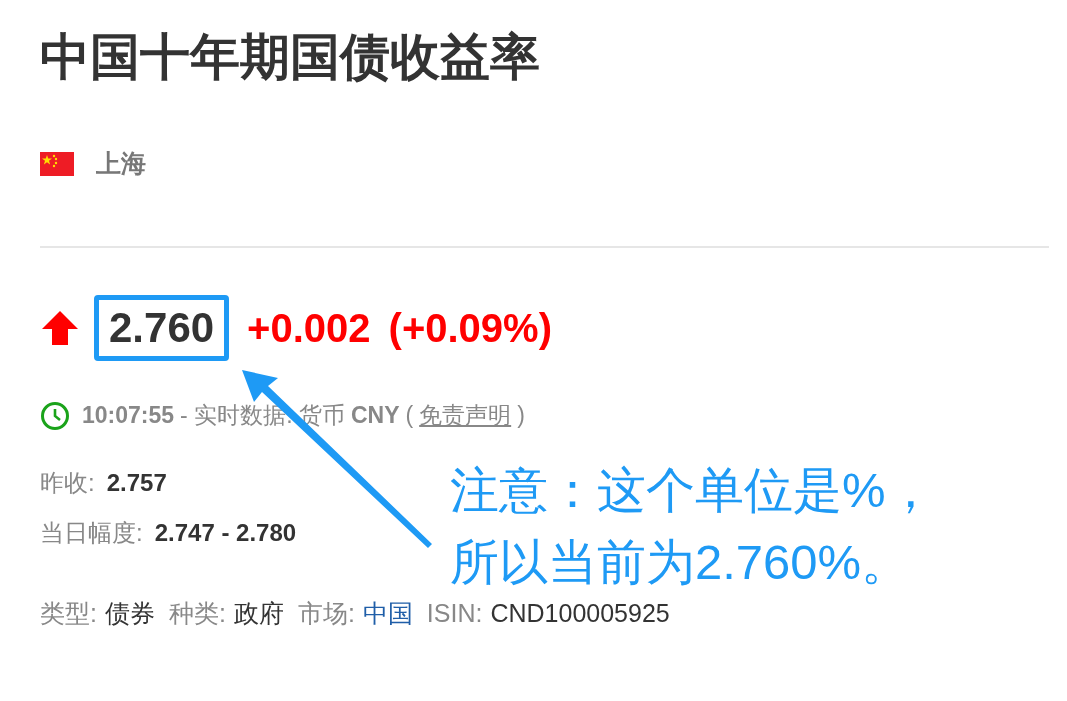 This screenshot has height=701, width=1067. I want to click on info-label: 市场:, so click(326, 613).